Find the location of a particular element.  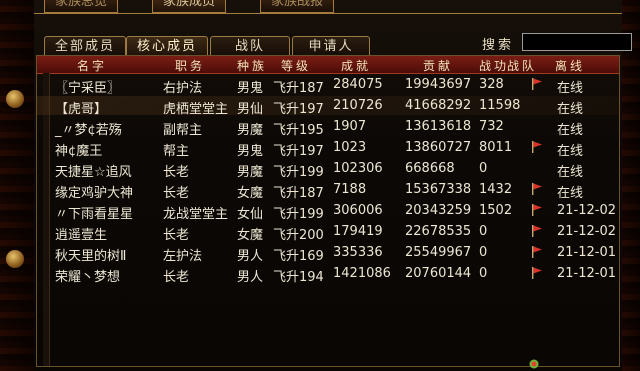

member-row: 秋天里的树Ⅱ 左护法 男人 飞升169 335336 25549967 0 21-12-01 is located at coordinates (328, 253).